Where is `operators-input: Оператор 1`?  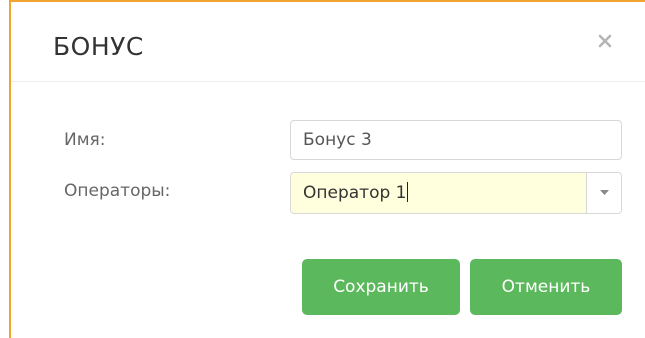
operators-input: Оператор 1 is located at coordinates (439, 193).